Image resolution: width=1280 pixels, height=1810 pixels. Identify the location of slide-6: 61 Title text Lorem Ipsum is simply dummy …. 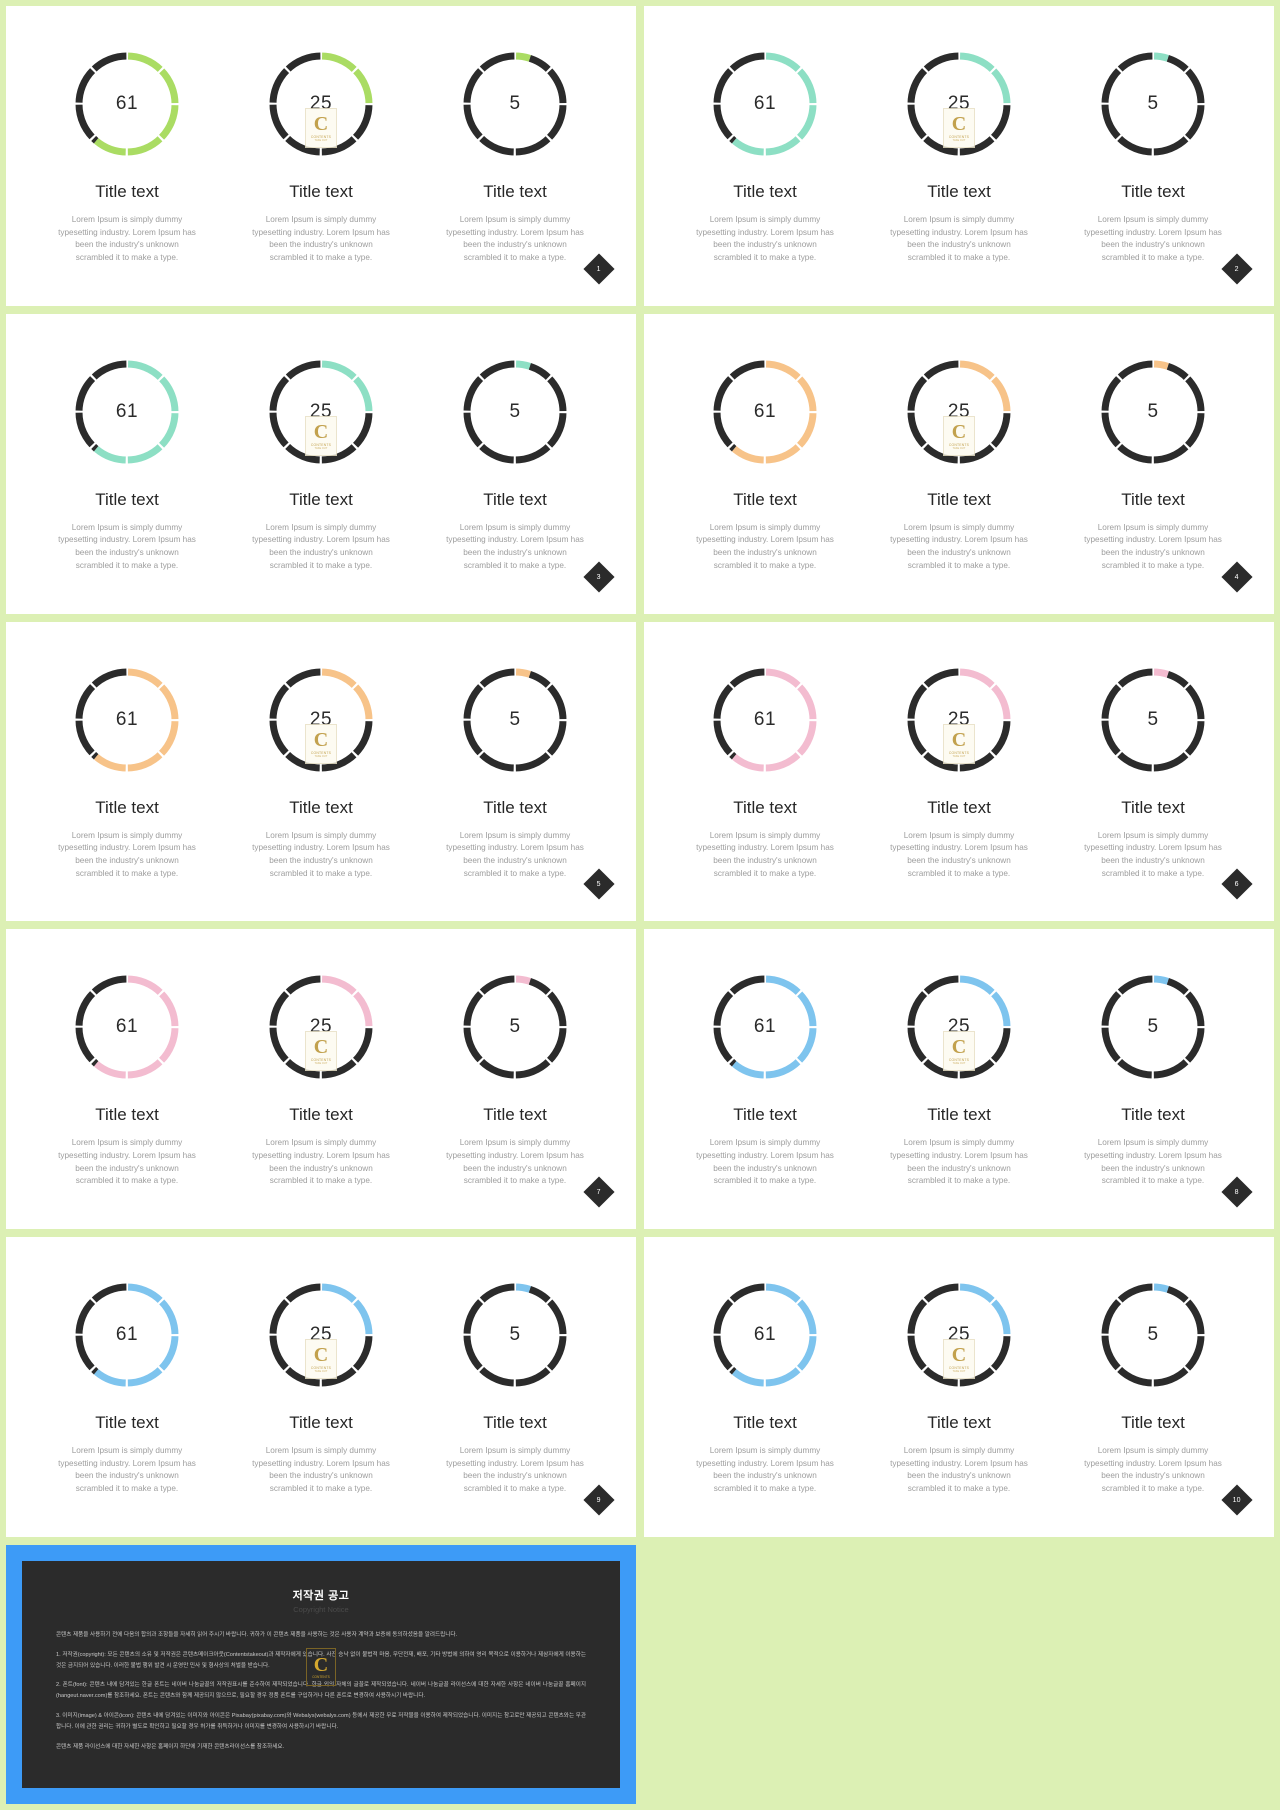
(959, 771).